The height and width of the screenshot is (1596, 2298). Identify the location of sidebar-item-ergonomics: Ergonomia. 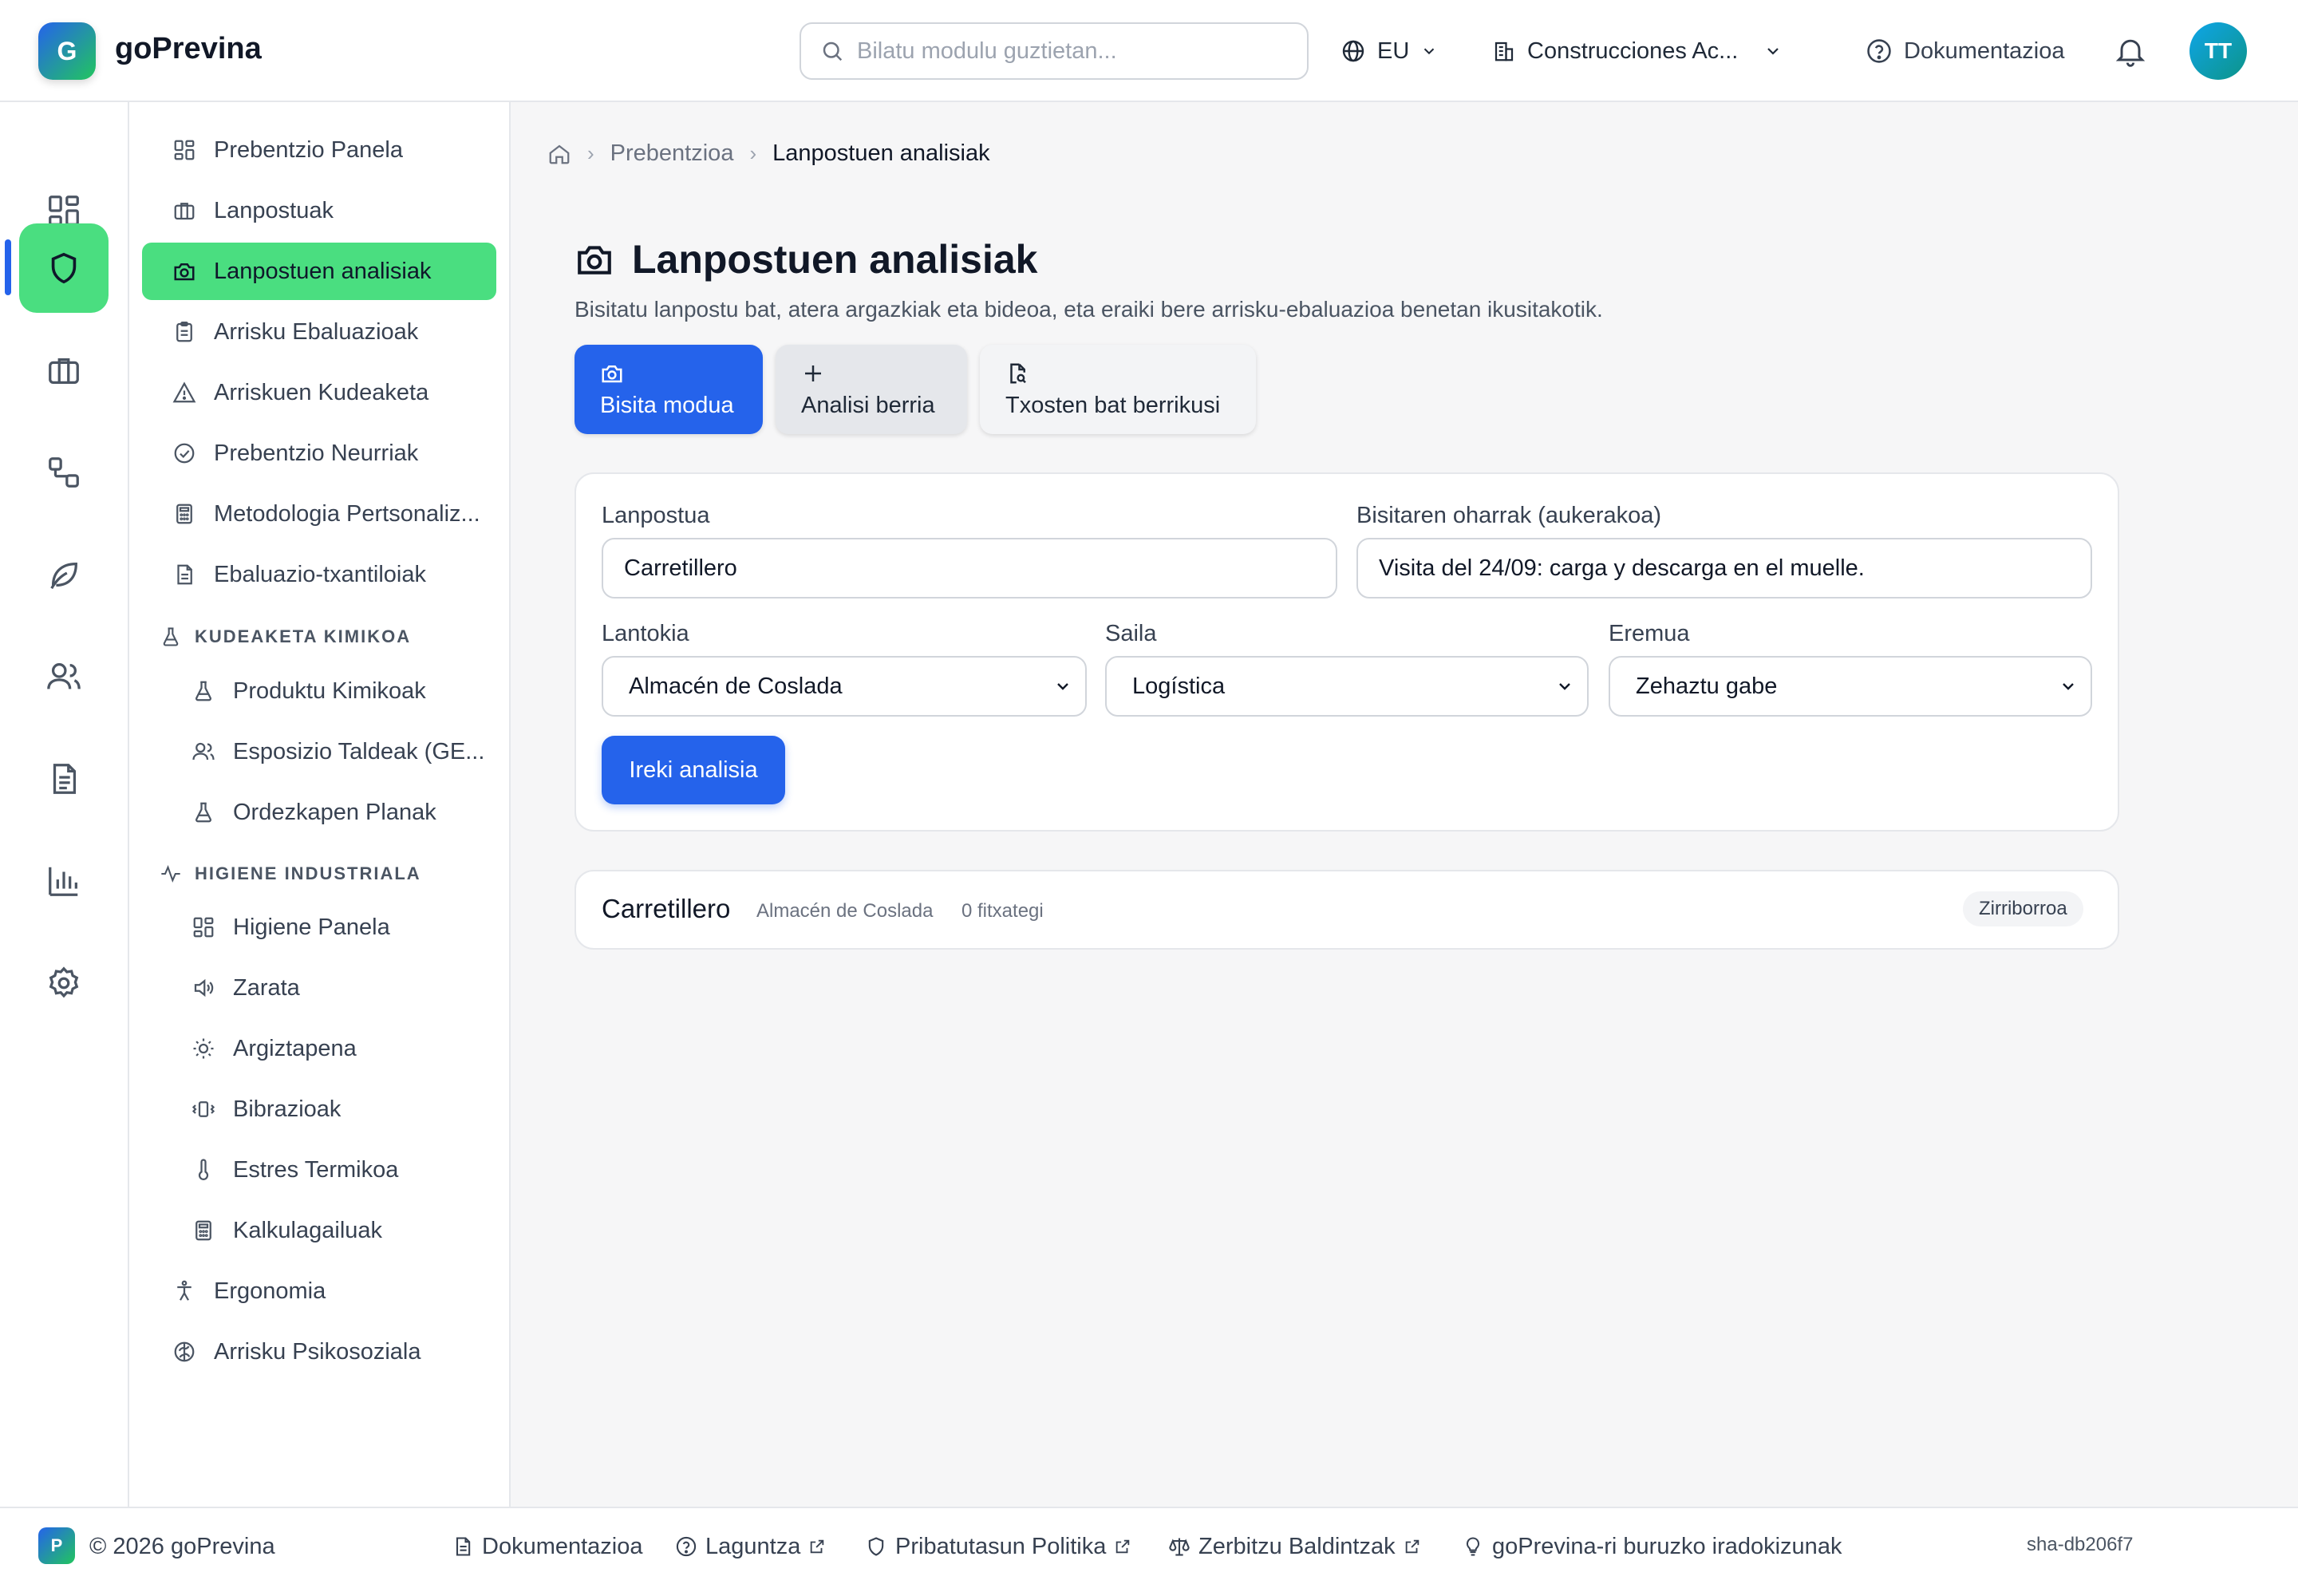
(319, 1291).